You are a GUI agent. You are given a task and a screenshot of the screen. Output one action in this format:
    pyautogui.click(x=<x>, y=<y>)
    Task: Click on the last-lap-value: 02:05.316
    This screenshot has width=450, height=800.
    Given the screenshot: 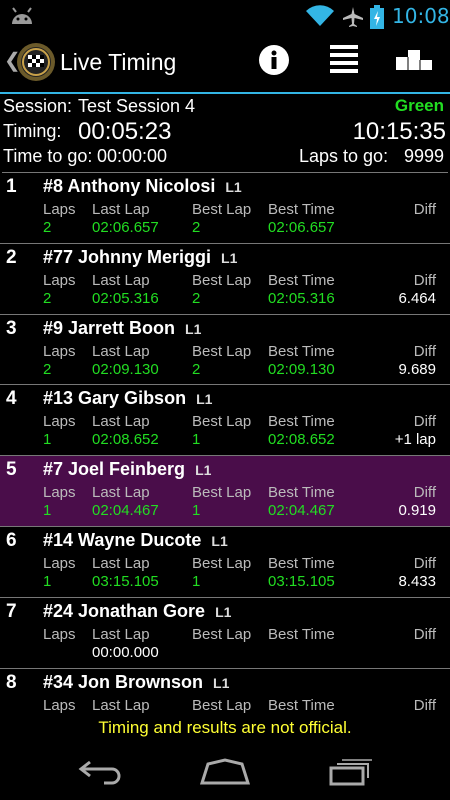 What is the action you would take?
    pyautogui.click(x=125, y=298)
    